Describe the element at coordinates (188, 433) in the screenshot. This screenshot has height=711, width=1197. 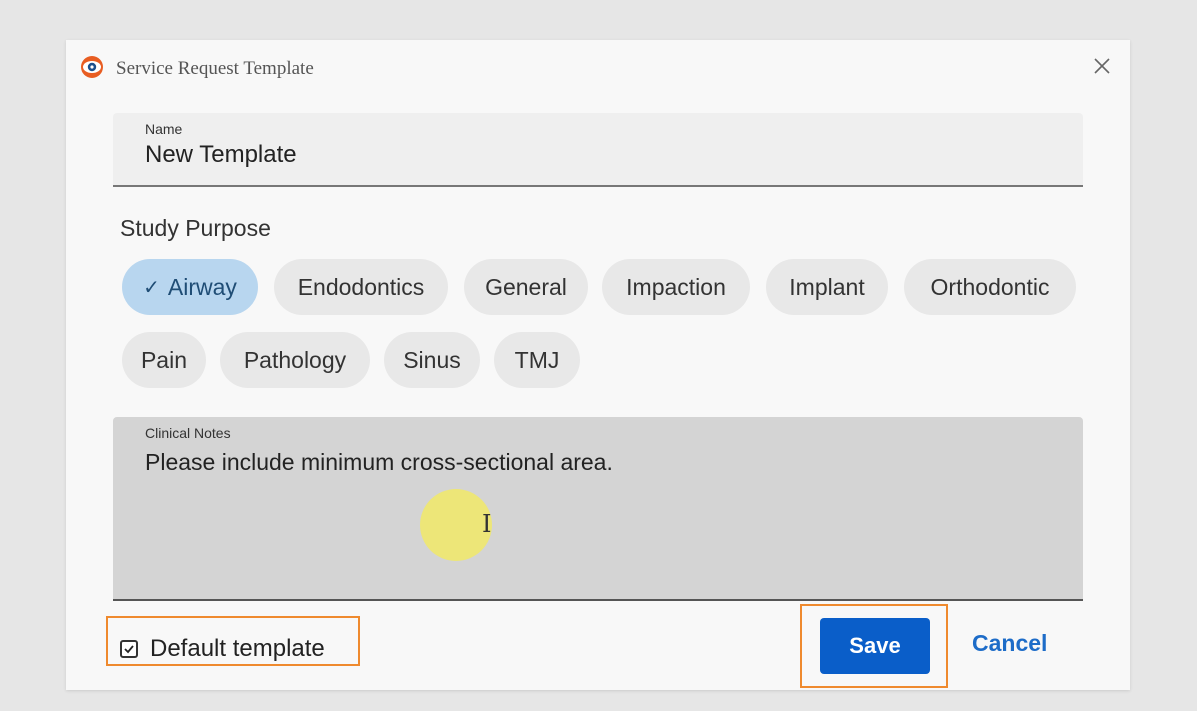
I see `clinical-notes-label: Clinical Notes` at that location.